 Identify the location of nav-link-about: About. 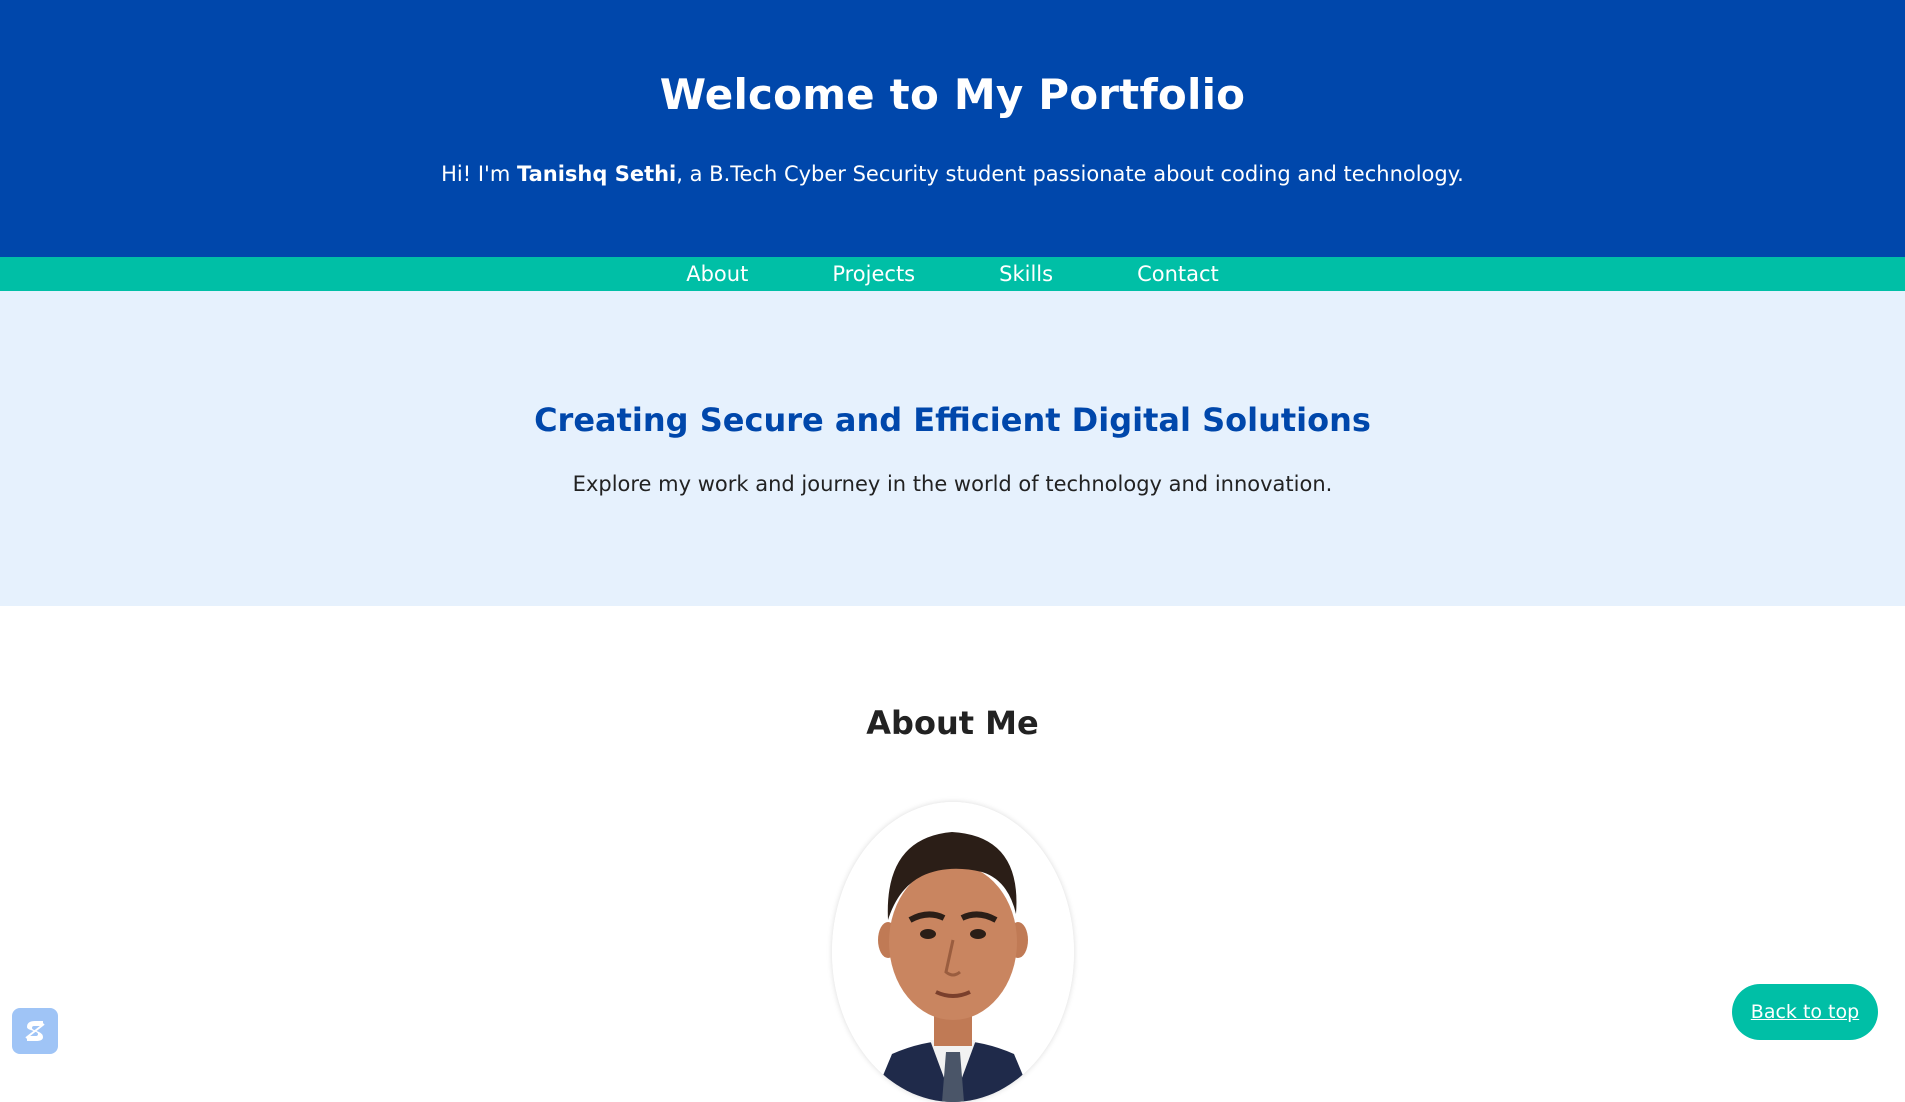
(717, 274).